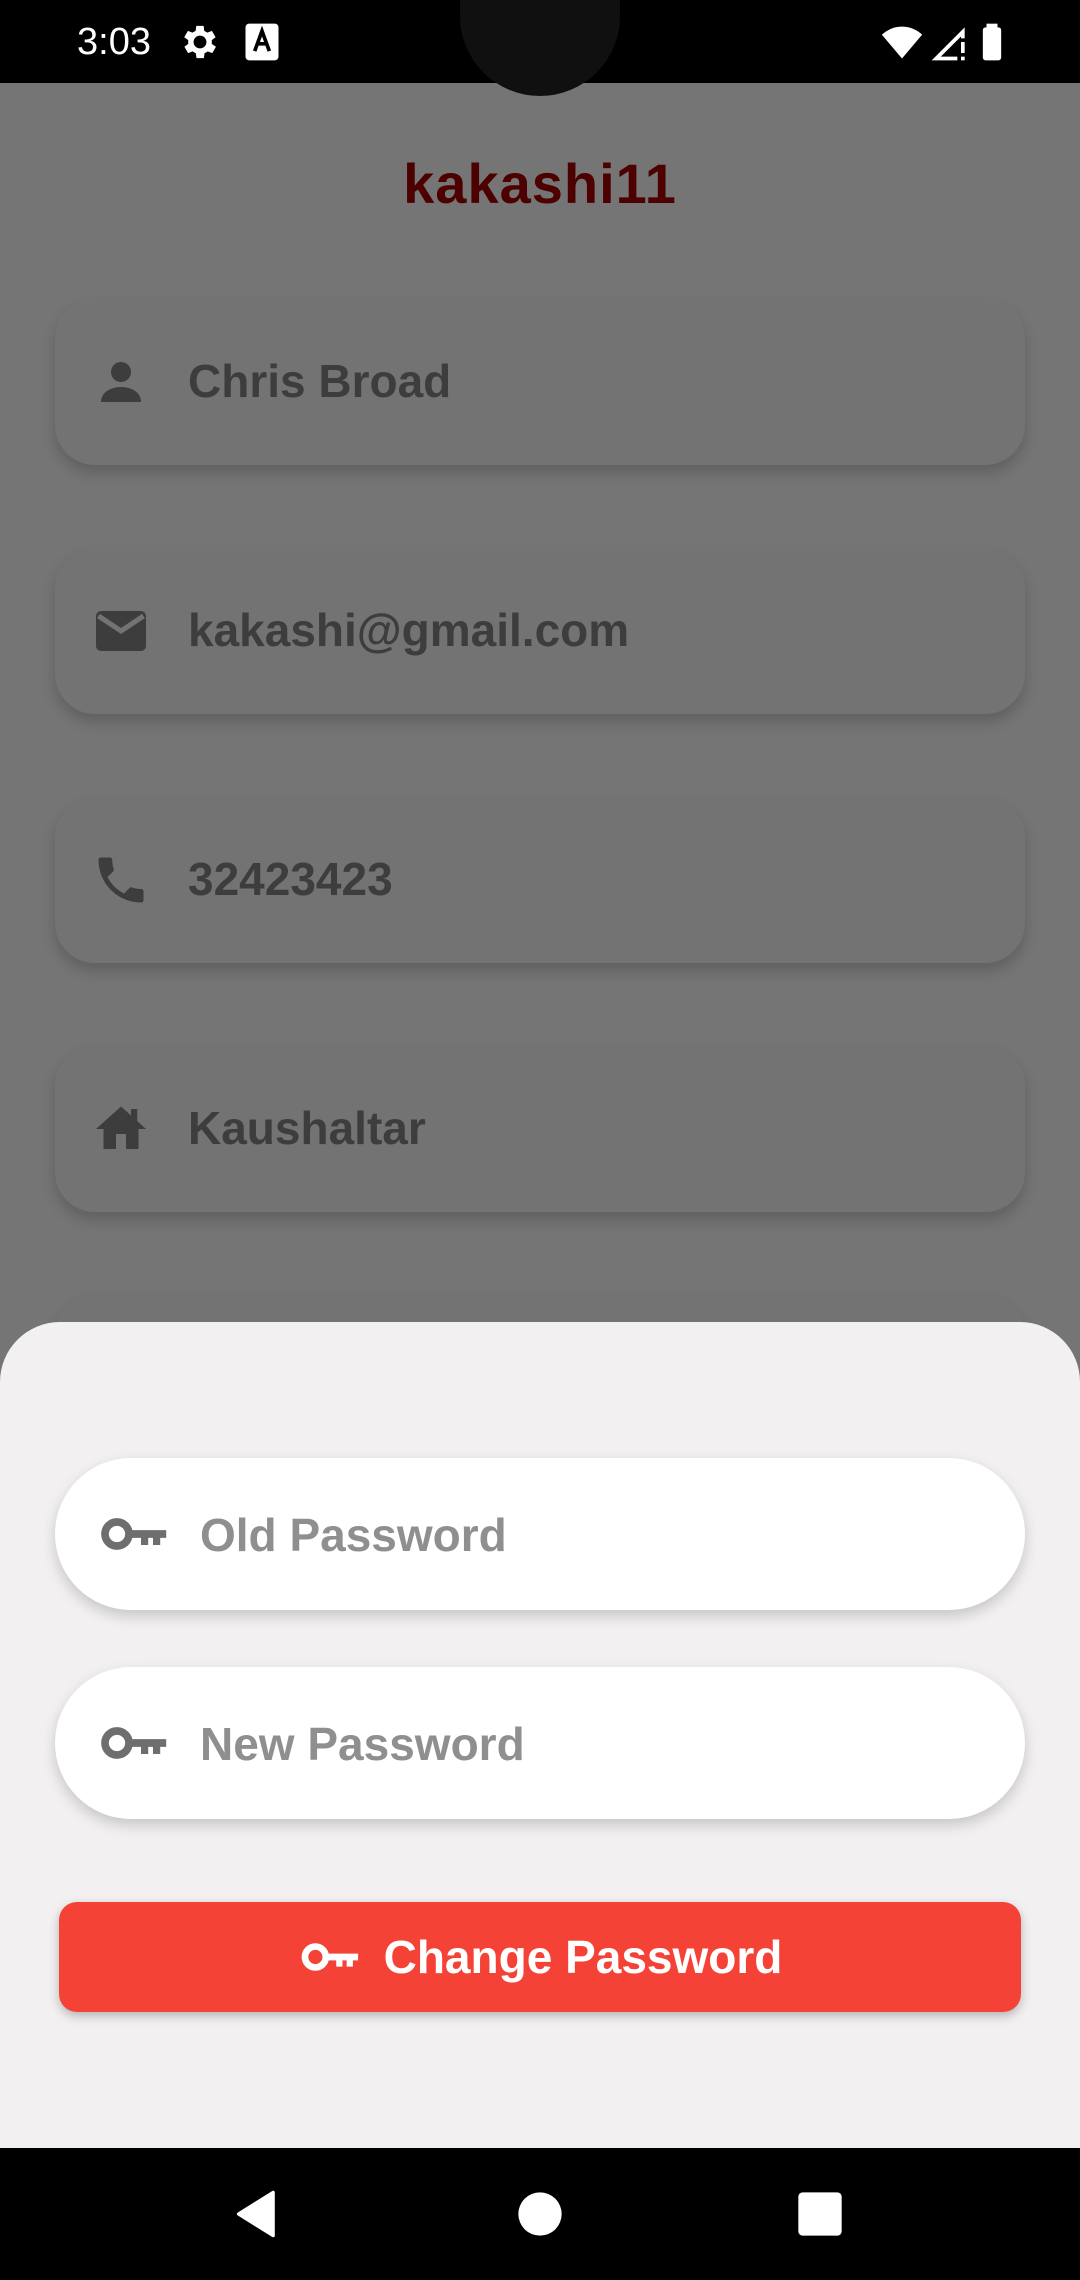 The image size is (1080, 2280). Describe the element at coordinates (121, 1129) in the screenshot. I see `home-icon` at that location.